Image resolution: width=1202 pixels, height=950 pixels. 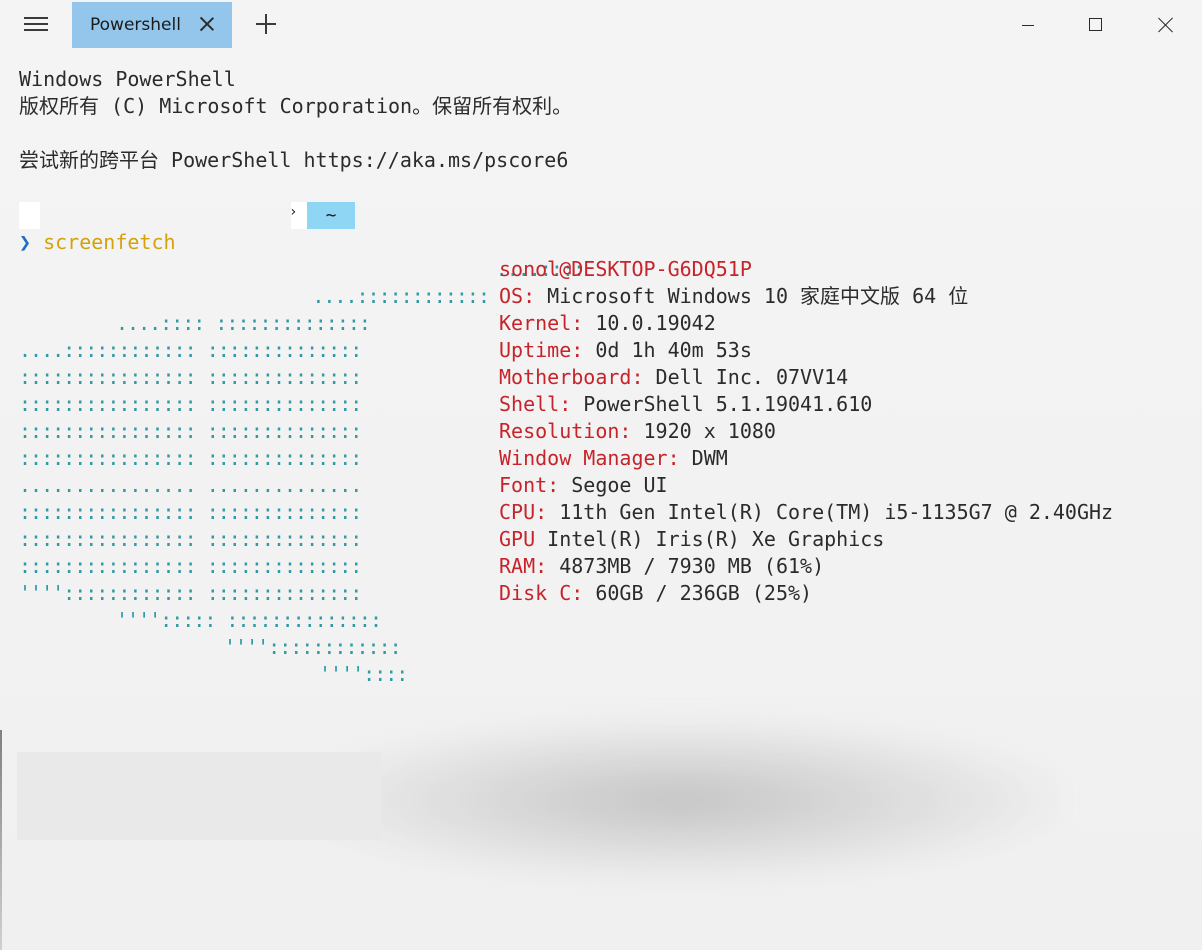 I want to click on info-key: CPU:, so click(x=523, y=512).